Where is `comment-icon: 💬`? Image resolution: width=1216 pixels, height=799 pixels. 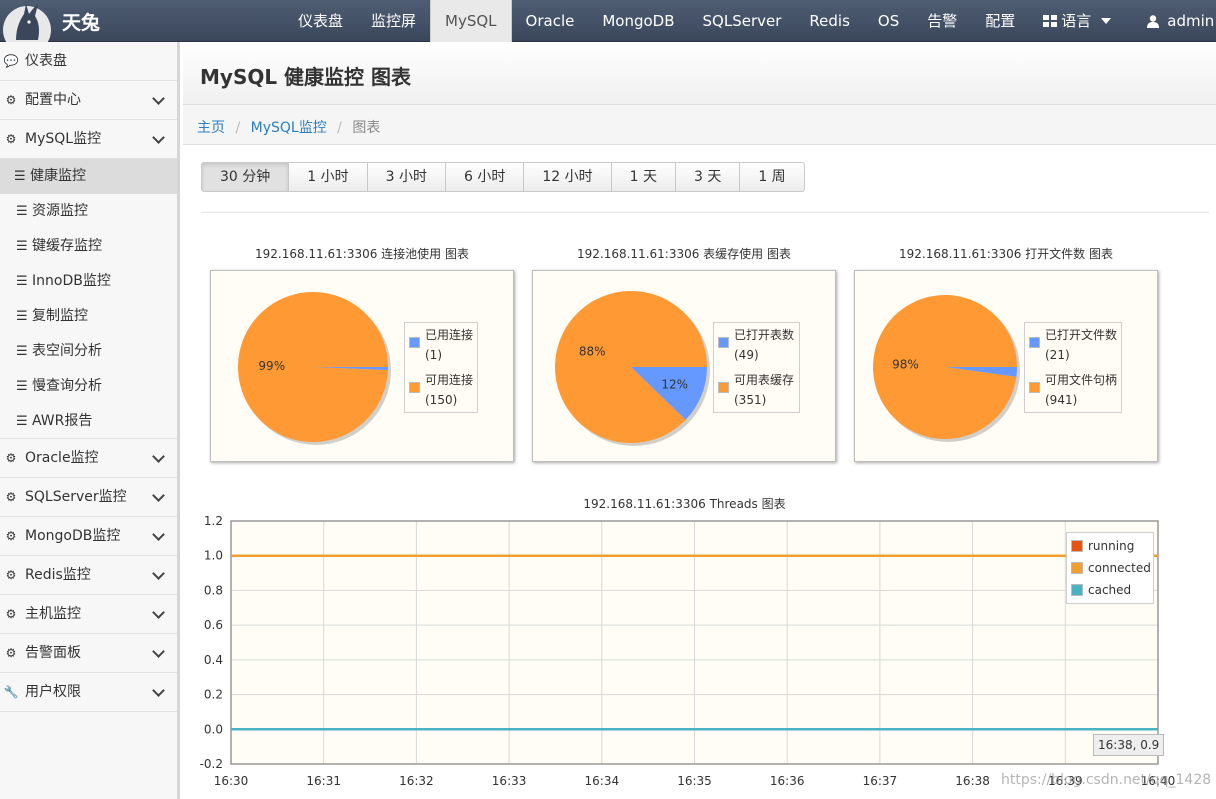 comment-icon: 💬 is located at coordinates (11, 61).